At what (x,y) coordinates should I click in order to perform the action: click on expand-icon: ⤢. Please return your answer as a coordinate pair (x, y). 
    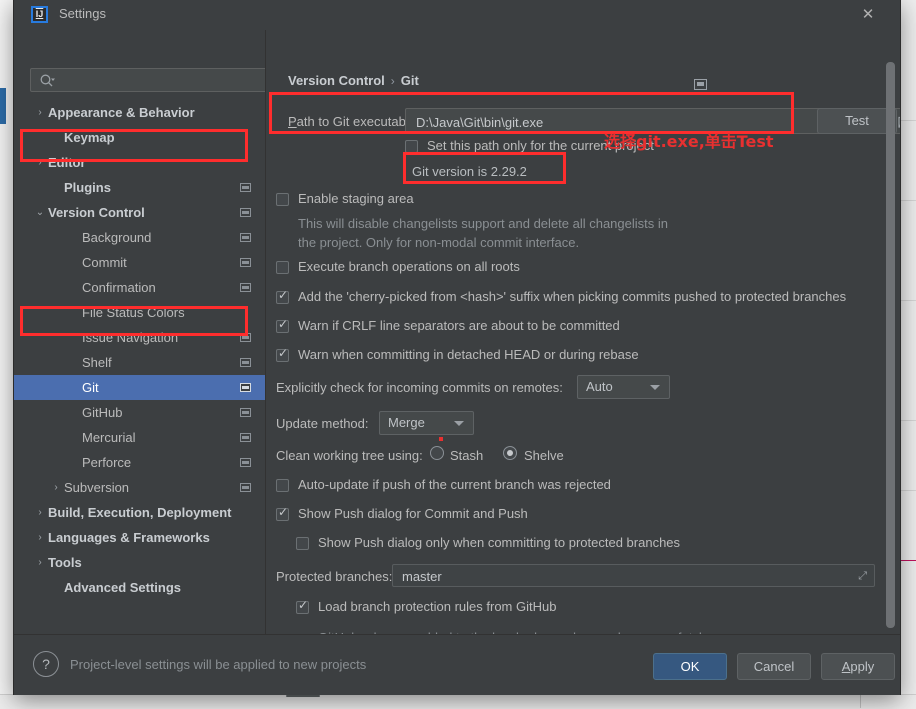
    Looking at the image, I should click on (862, 576).